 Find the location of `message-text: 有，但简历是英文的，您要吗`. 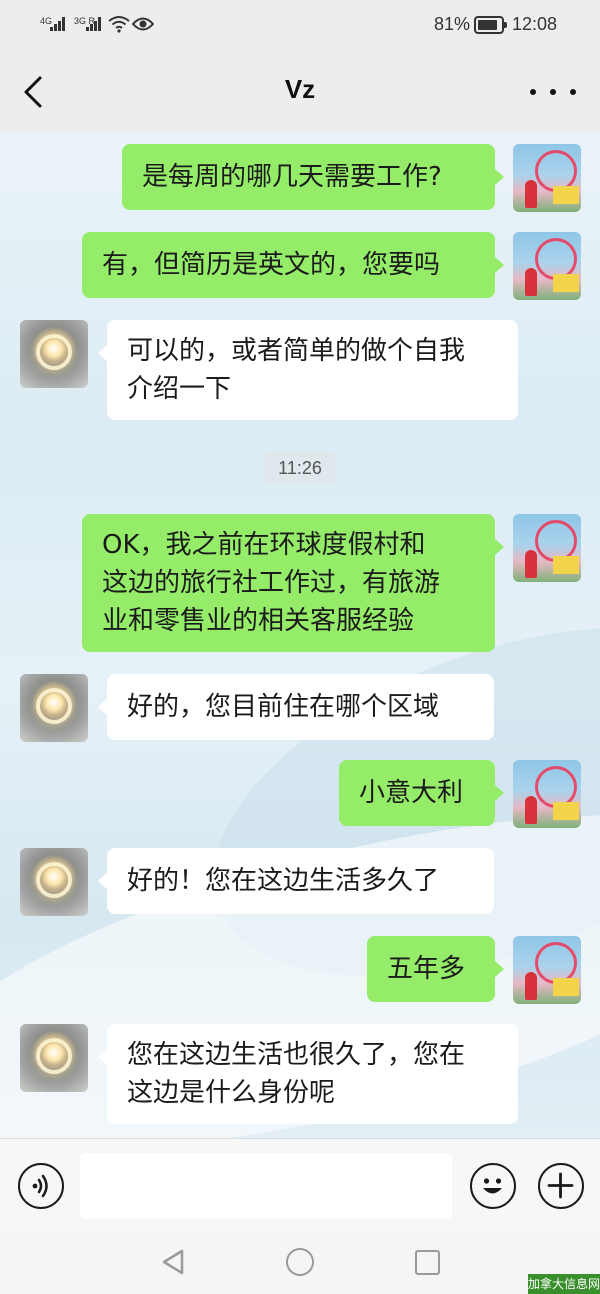

message-text: 有，但简历是英文的，您要吗 is located at coordinates (271, 265).